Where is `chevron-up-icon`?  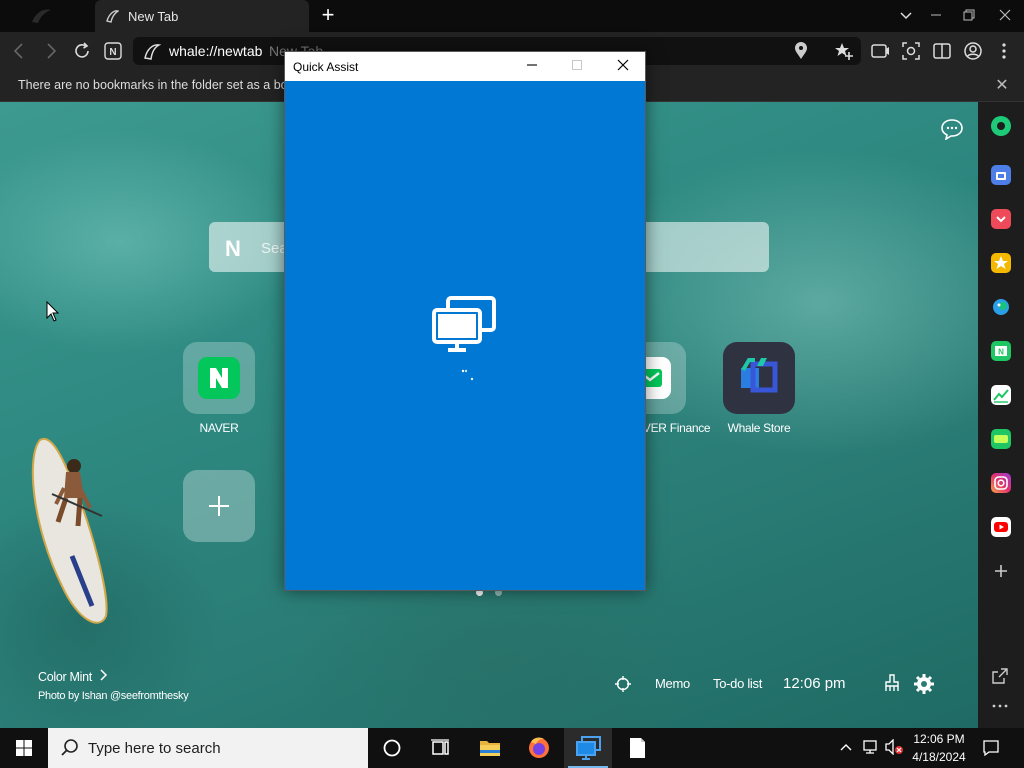
chevron-up-icon is located at coordinates (846, 747).